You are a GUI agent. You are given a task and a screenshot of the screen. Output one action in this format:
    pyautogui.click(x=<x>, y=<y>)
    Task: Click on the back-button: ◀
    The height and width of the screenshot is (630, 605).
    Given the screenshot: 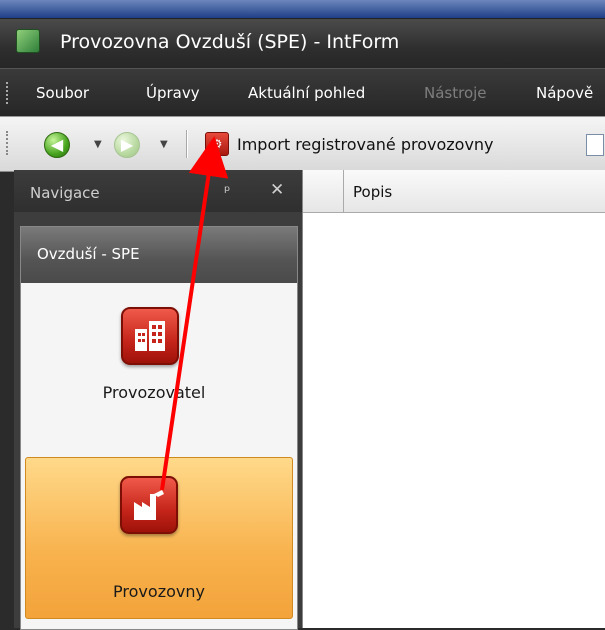 What is the action you would take?
    pyautogui.click(x=57, y=145)
    